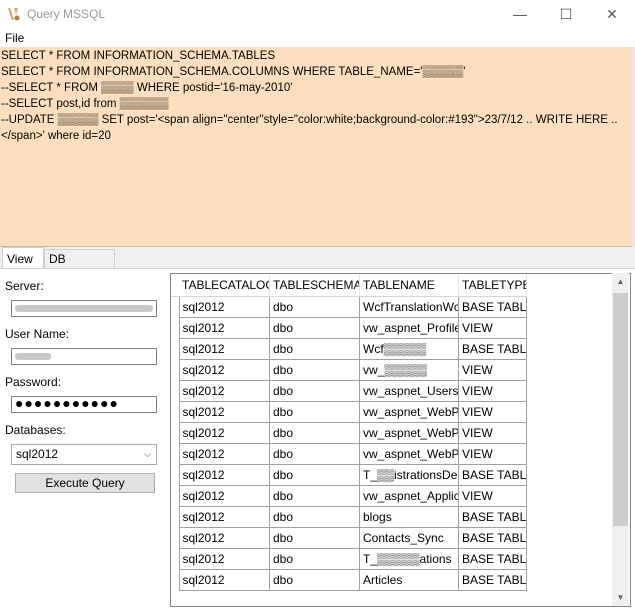 The image size is (635, 615). I want to click on table-cell: Wcf▒▒▒▒▒, so click(409, 349).